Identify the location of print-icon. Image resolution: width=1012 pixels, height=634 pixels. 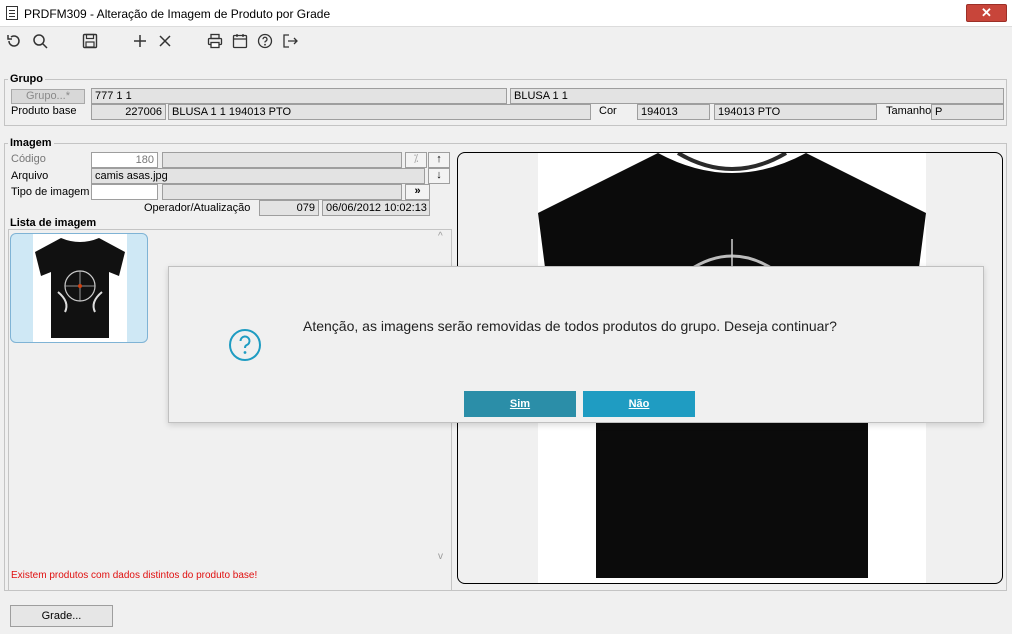
(216, 42).